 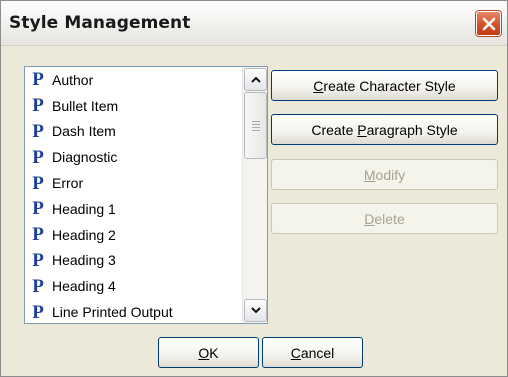 I want to click on mnemonic: M, so click(x=369, y=174).